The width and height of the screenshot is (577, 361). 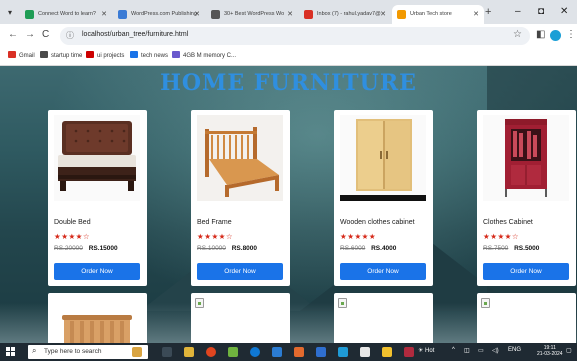 What do you see at coordinates (103, 248) in the screenshot?
I see `current-price: RS.15000` at bounding box center [103, 248].